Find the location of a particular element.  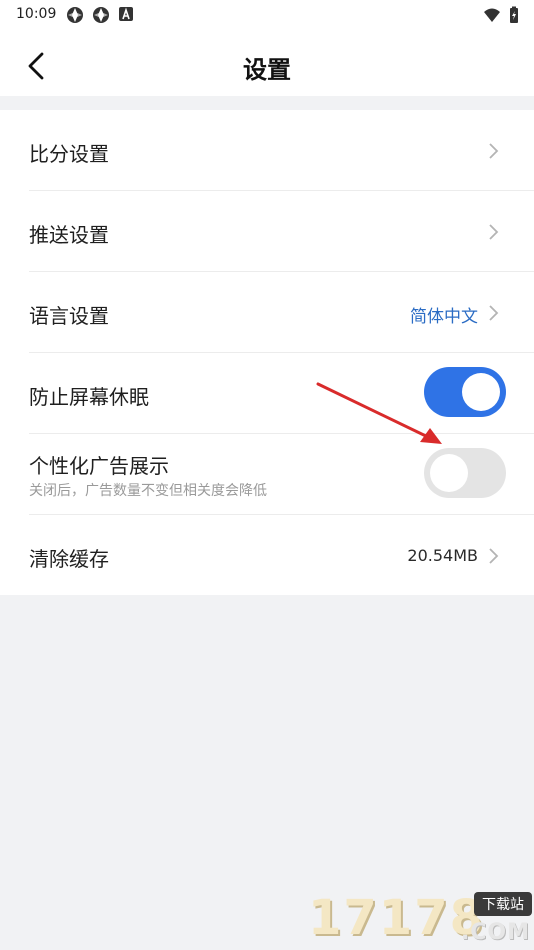

row-label: 比分设置 is located at coordinates (69, 154).